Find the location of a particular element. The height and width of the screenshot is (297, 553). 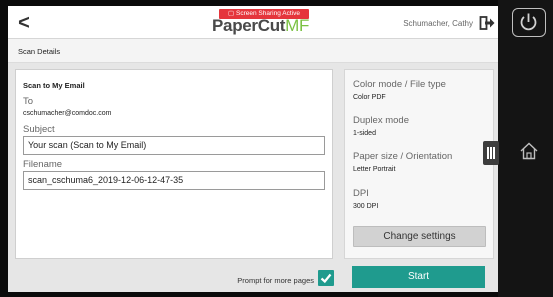

prompt-more-pages-label: Prompt for more pages is located at coordinates (275, 280).